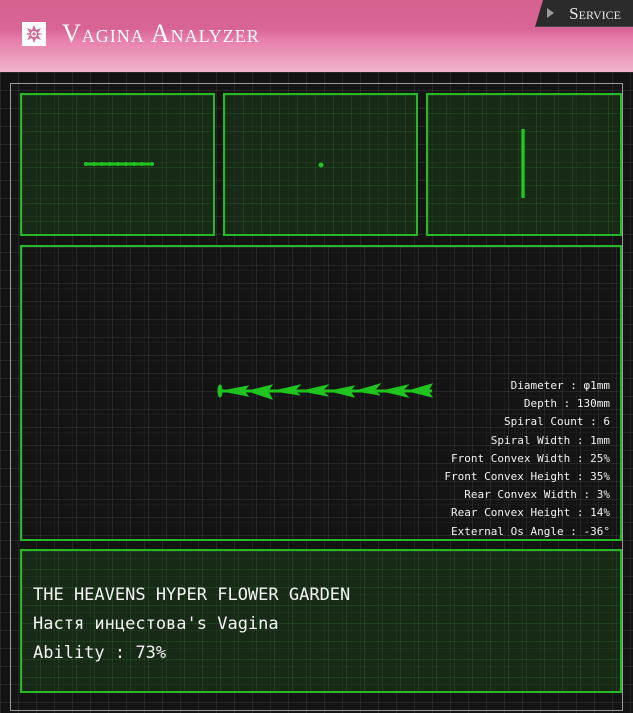 This screenshot has width=633, height=713. Describe the element at coordinates (100, 653) in the screenshot. I see `ability-readout: Ability : 73%` at that location.